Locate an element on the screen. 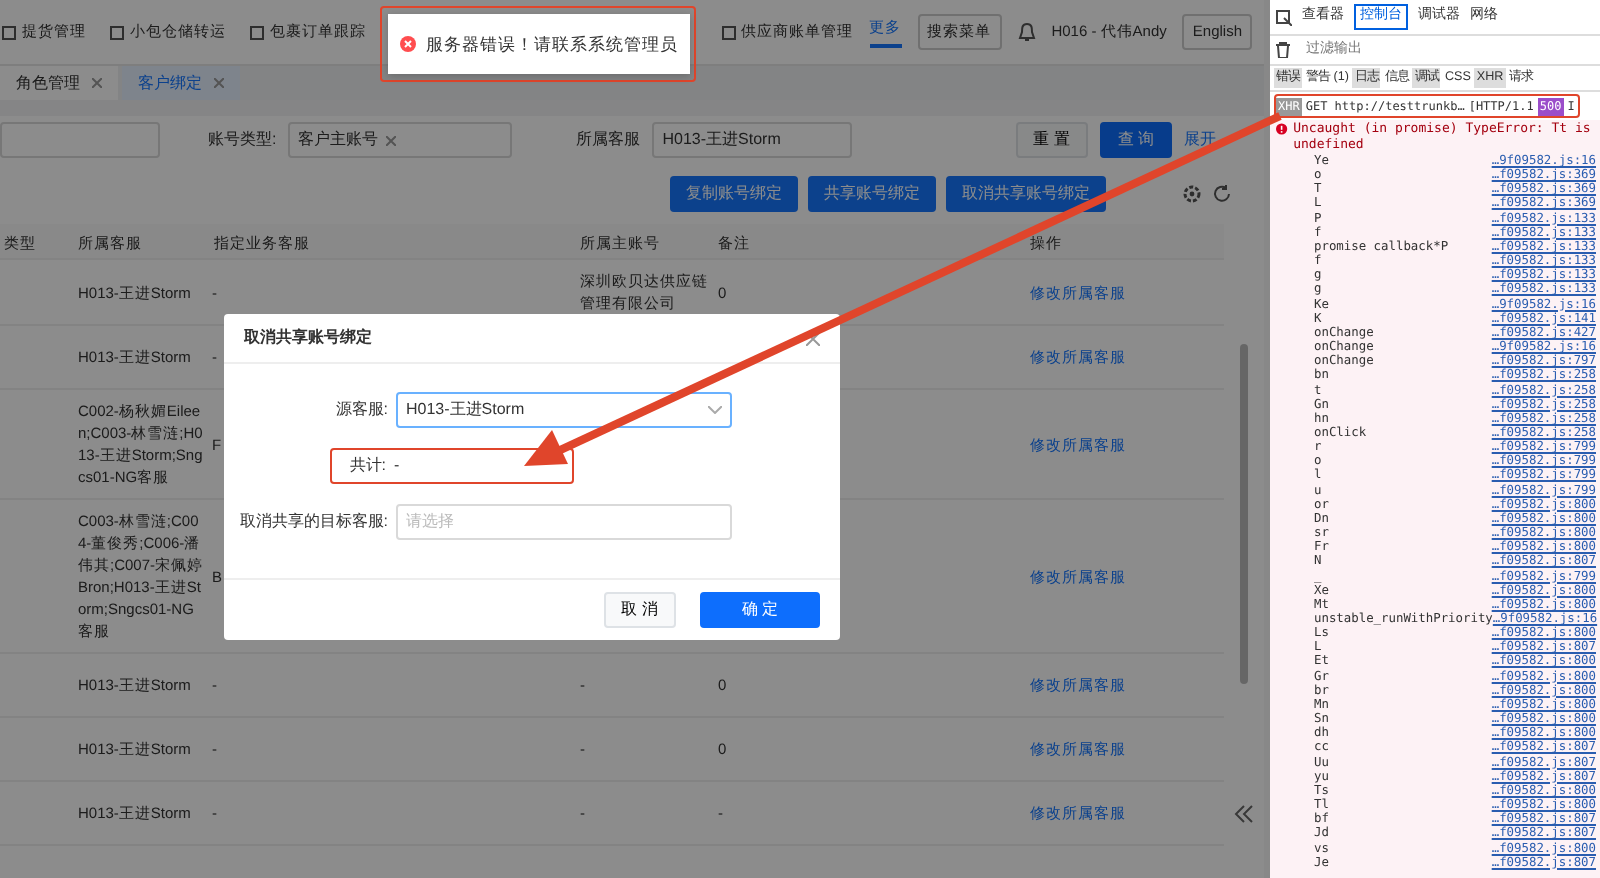  cancel-button: 取 消 is located at coordinates (639, 610).